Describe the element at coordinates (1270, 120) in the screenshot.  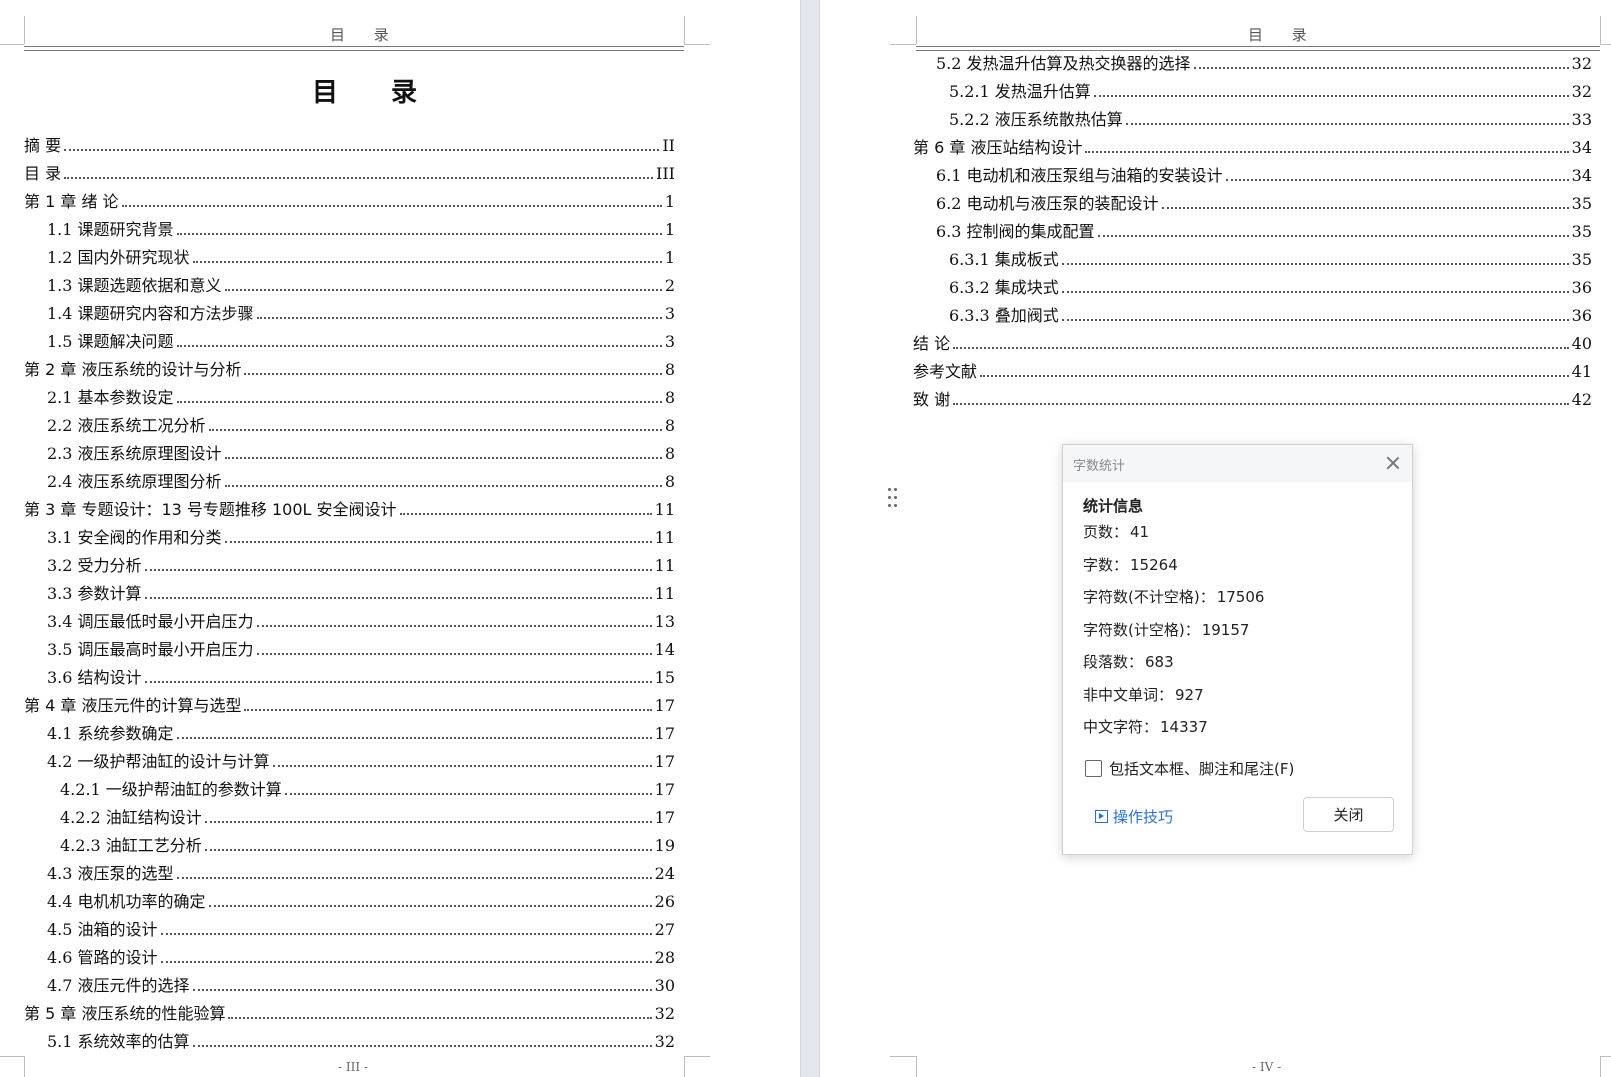
I see `toc-entry: 5.2.2 液压系统散热估算 33` at that location.